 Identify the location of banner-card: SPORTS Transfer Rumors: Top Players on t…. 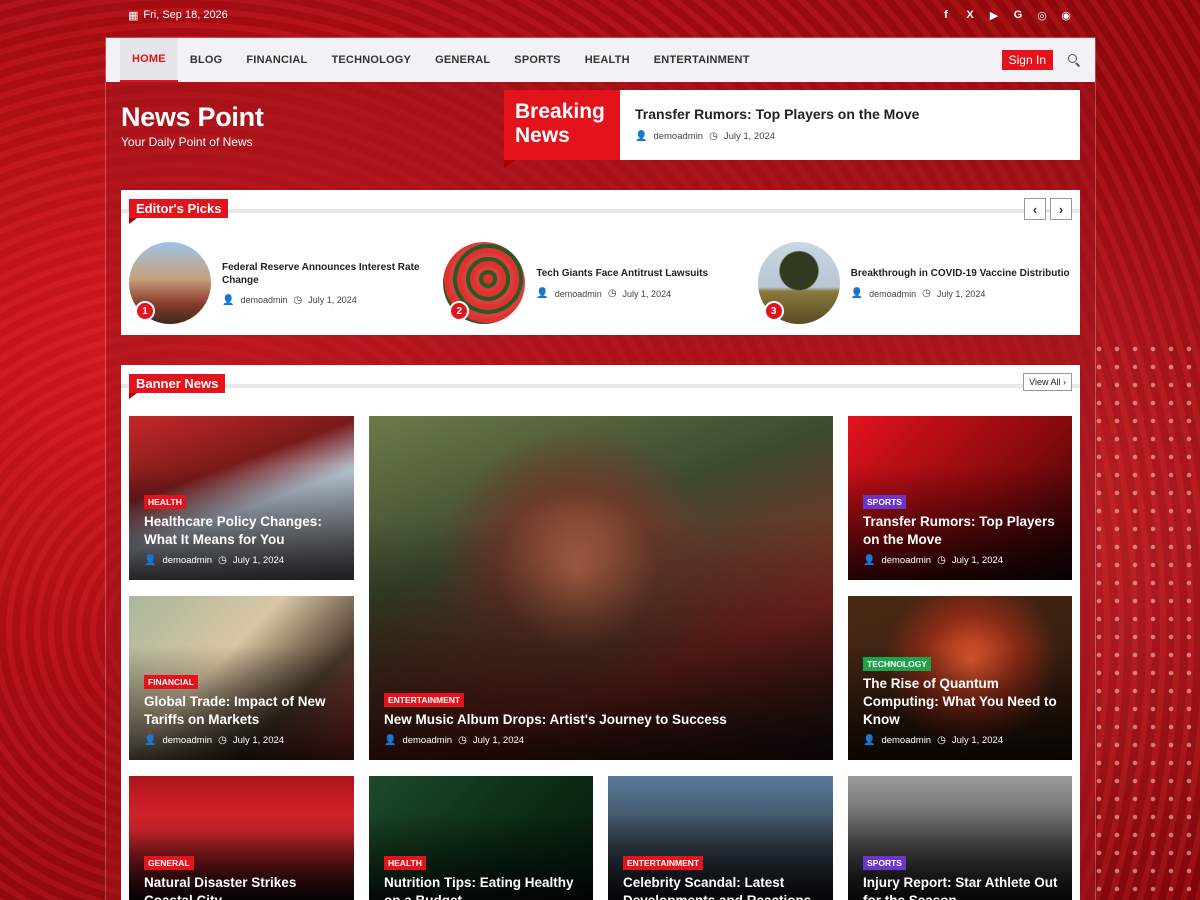
(960, 498).